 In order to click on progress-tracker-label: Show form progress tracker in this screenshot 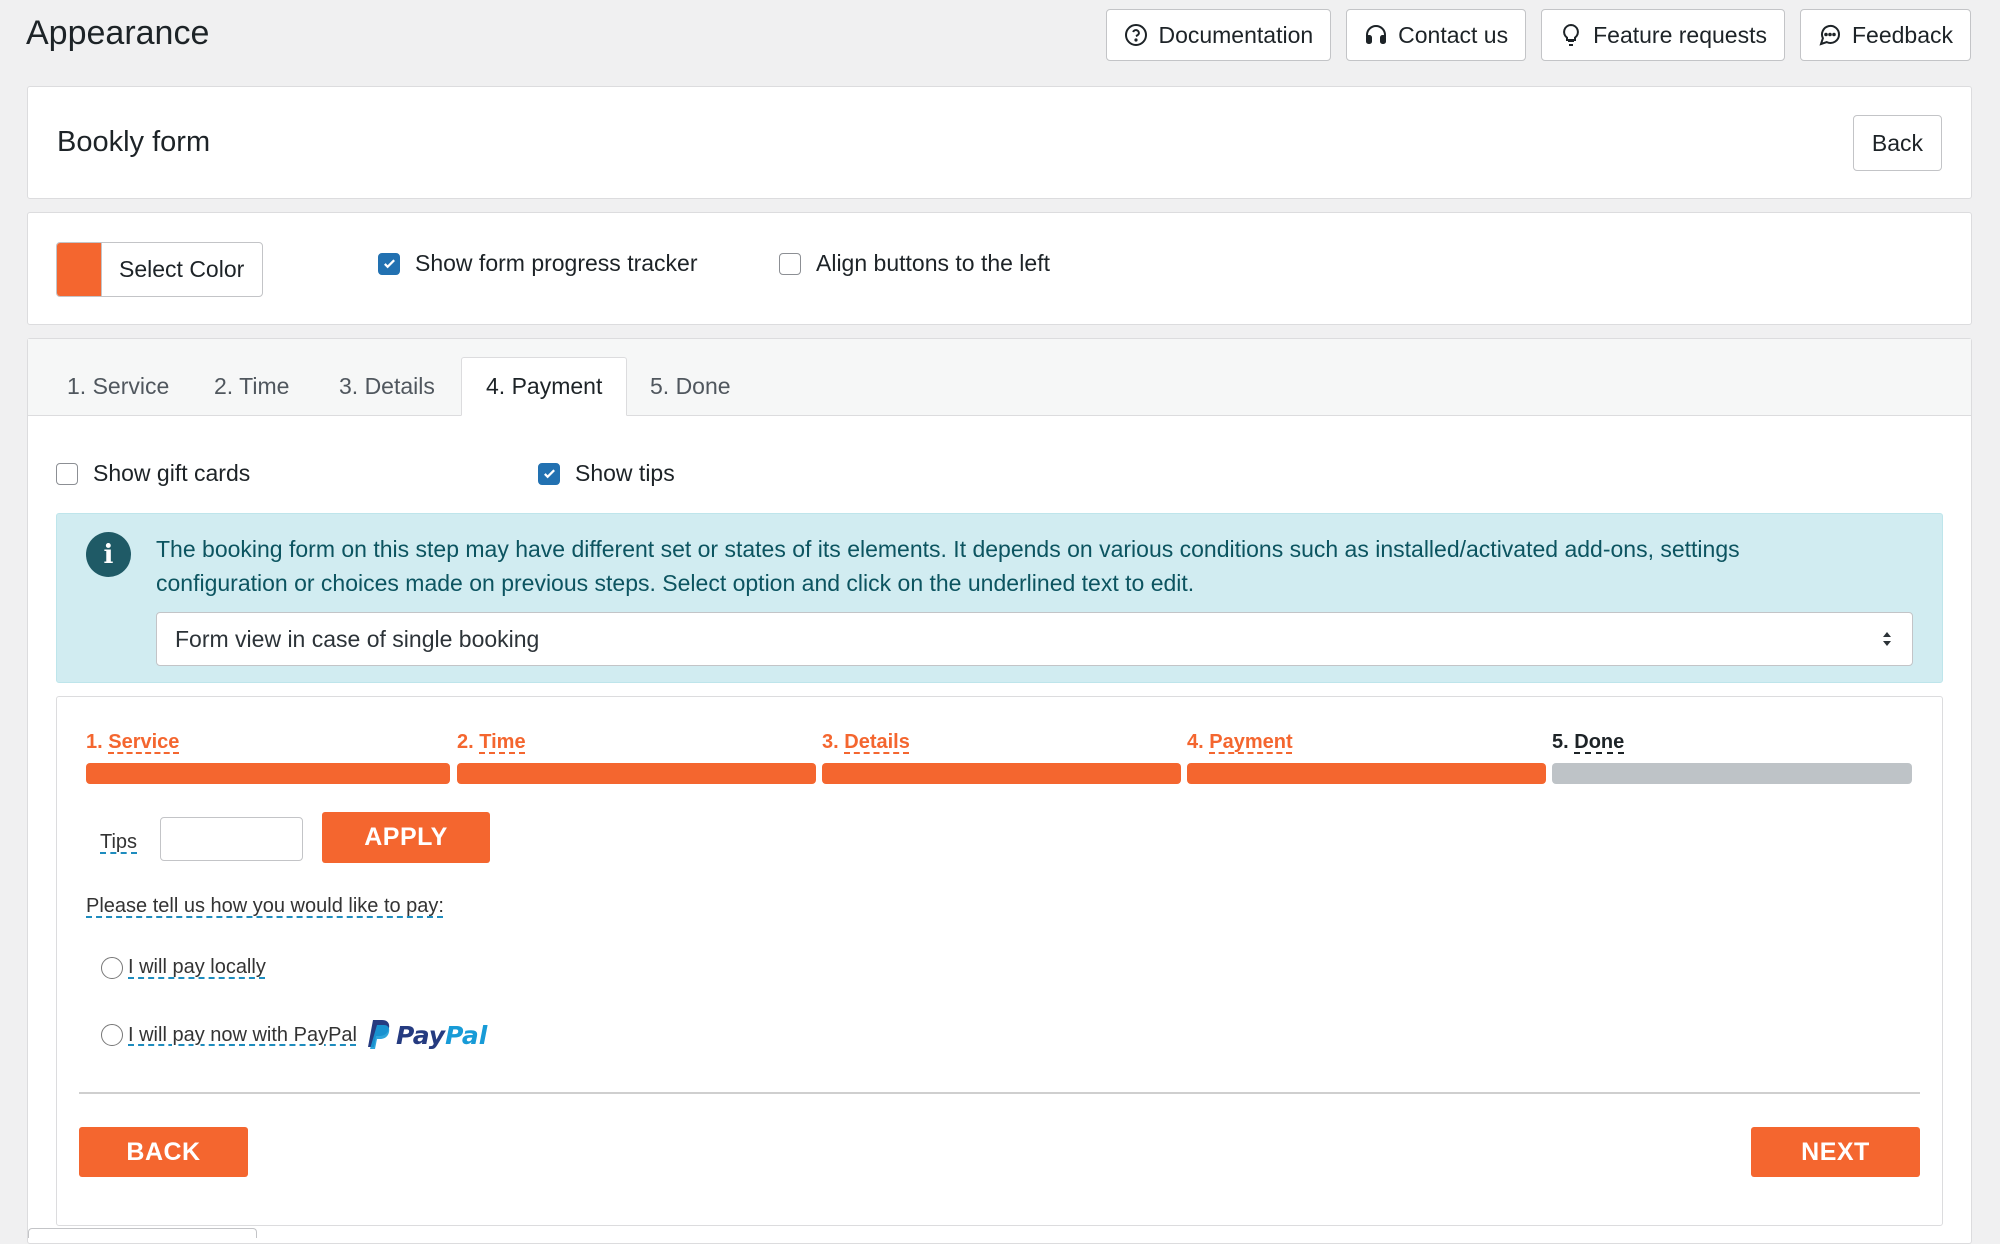, I will do `click(556, 263)`.